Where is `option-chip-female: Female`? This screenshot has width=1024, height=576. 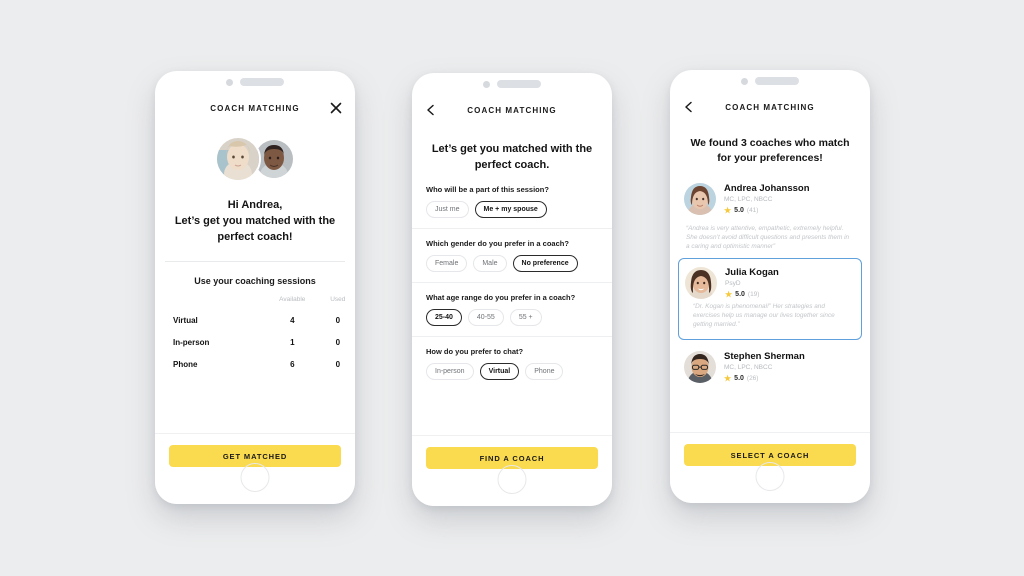 option-chip-female: Female is located at coordinates (447, 263).